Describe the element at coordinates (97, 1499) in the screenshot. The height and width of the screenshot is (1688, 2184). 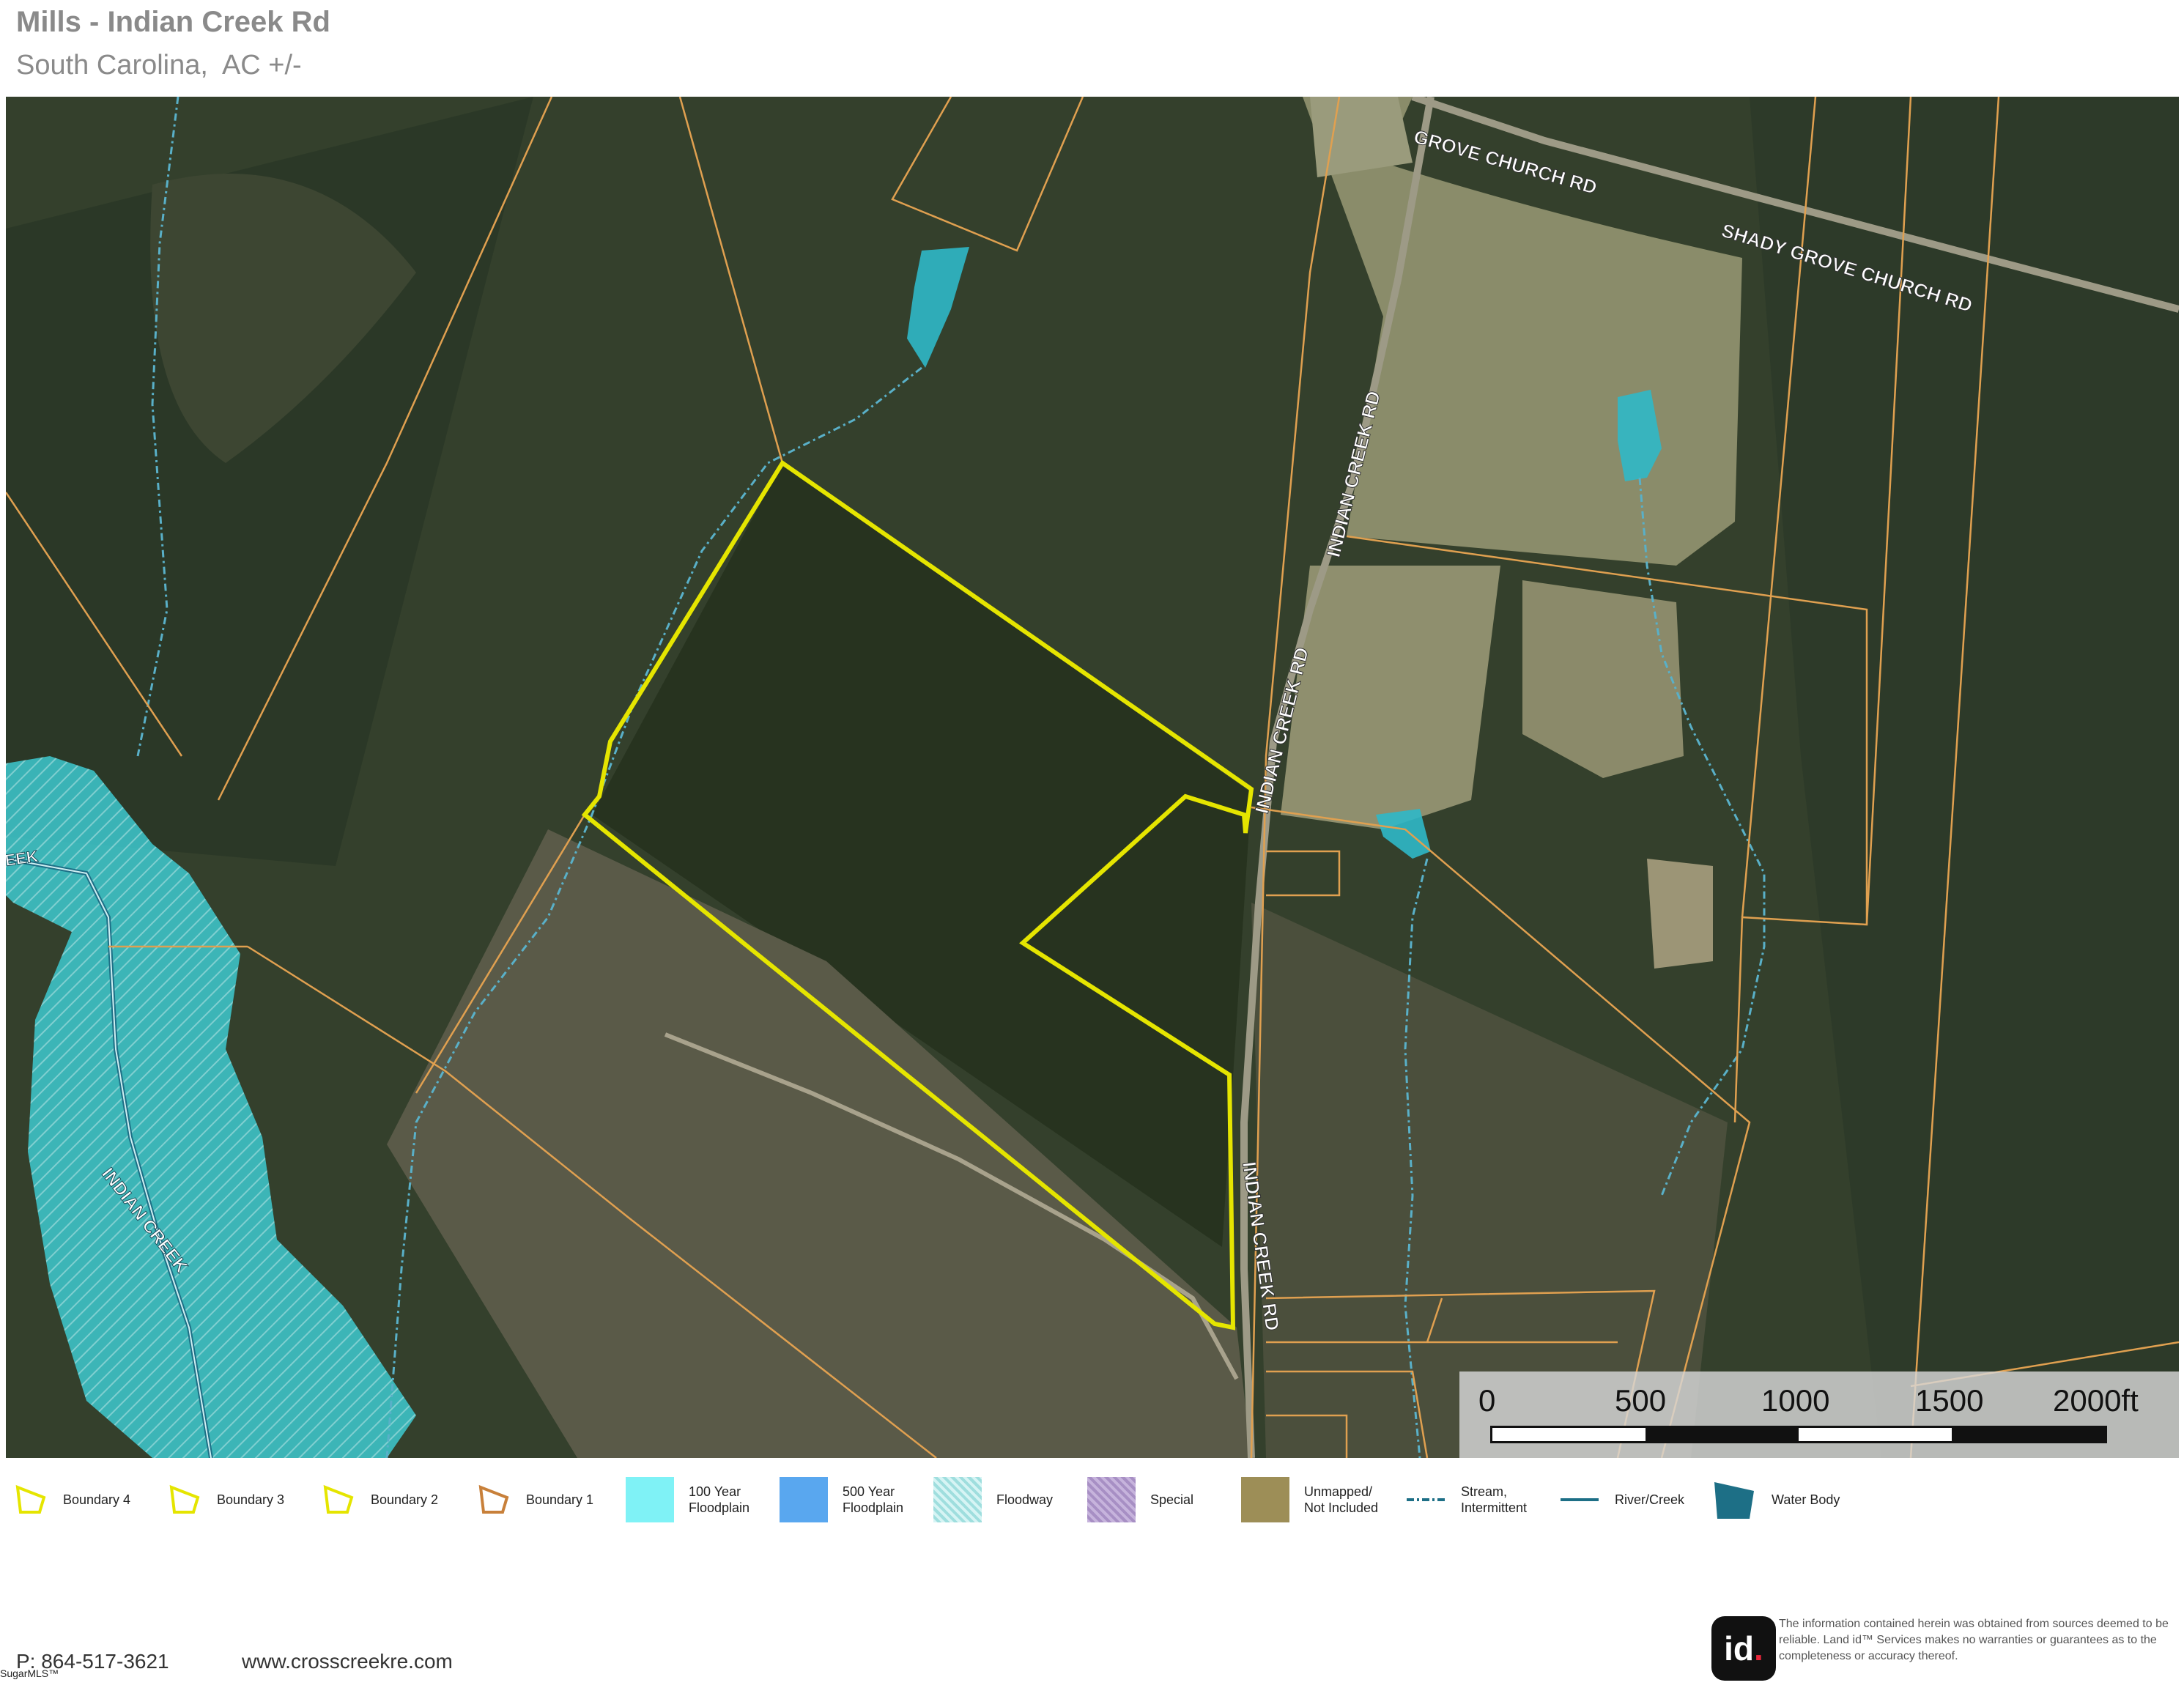
I see `legend-label-boundary-4: Boundary 4` at that location.